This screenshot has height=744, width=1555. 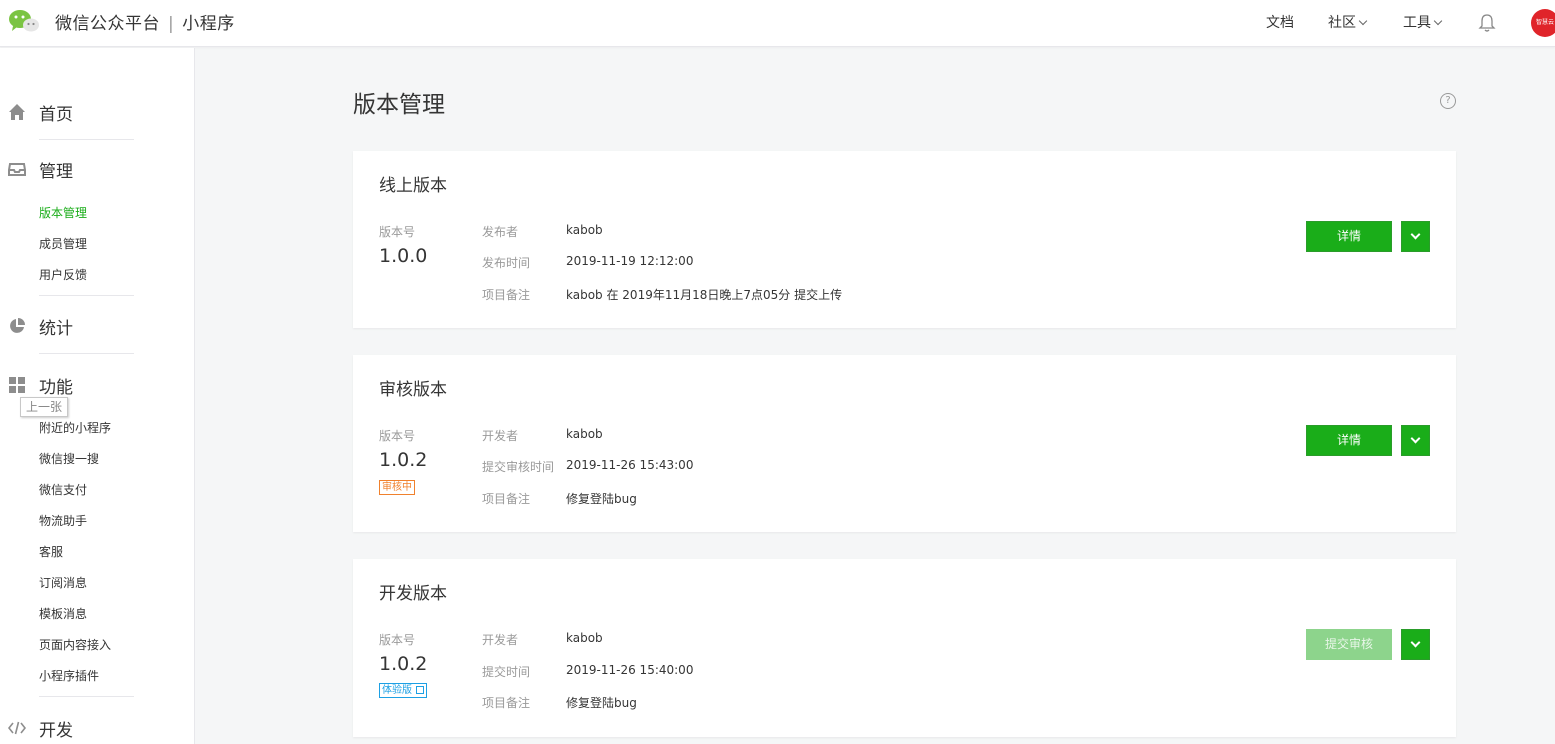 What do you see at coordinates (63, 489) in the screenshot?
I see `sidebar-item-wechat-pay: 微信支付` at bounding box center [63, 489].